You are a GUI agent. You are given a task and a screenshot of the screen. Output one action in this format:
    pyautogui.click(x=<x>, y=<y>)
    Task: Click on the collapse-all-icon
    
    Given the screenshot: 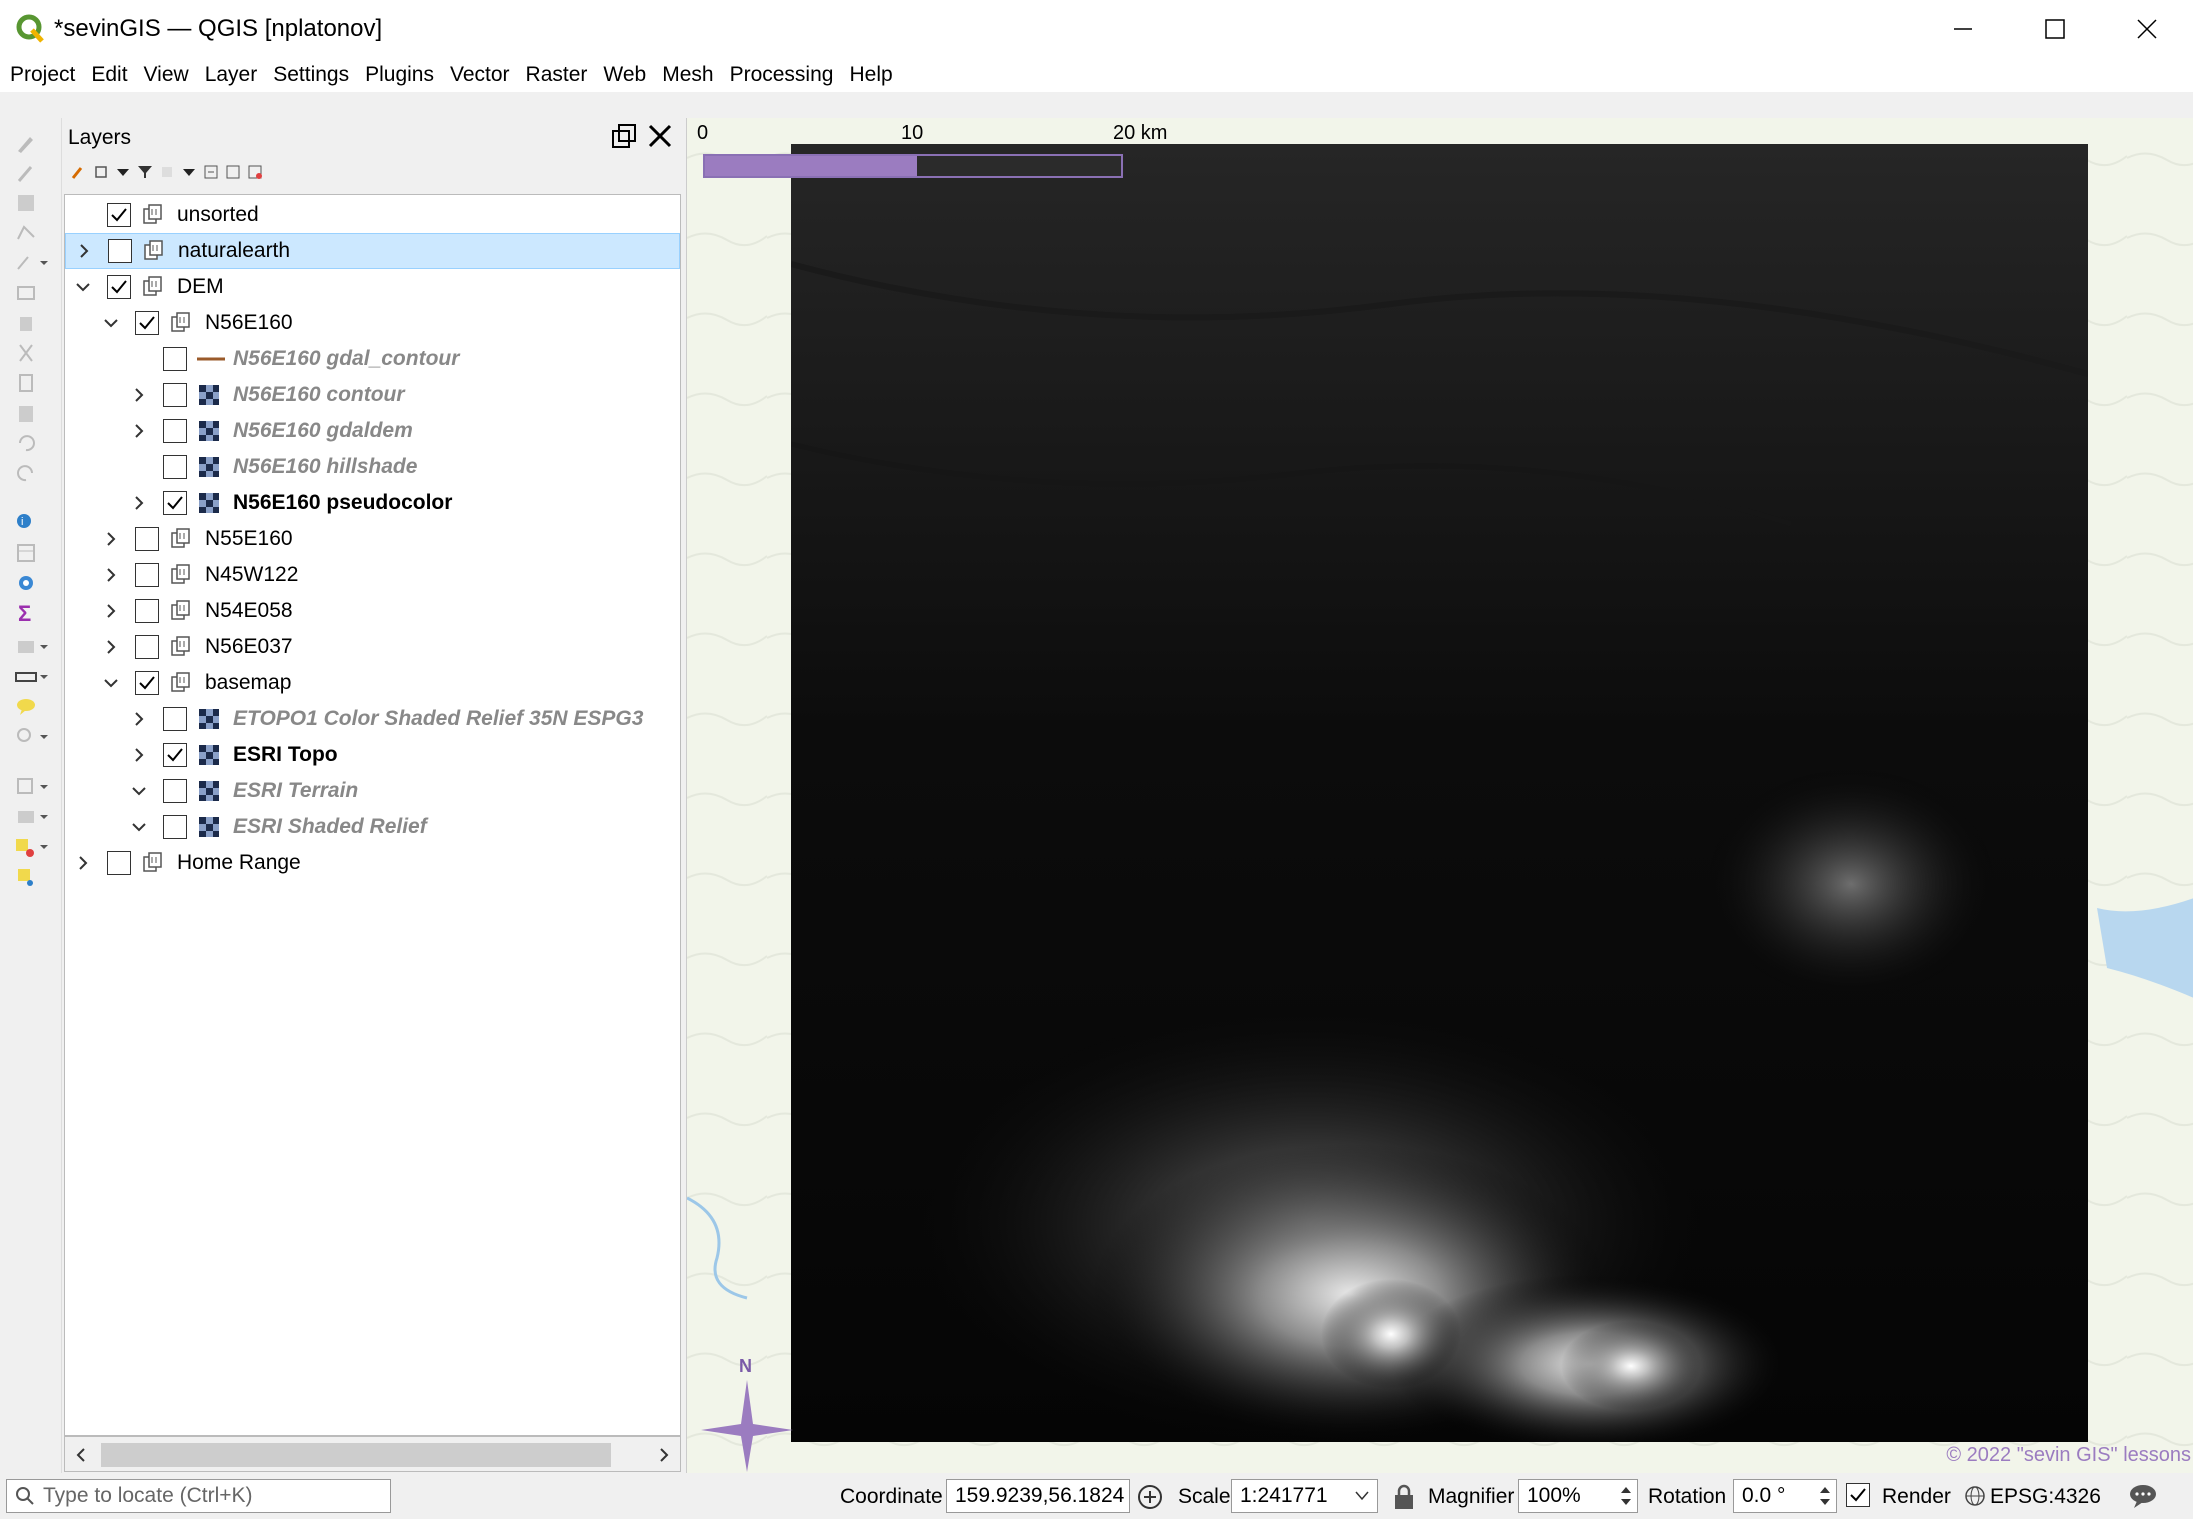 What is the action you would take?
    pyautogui.click(x=233, y=172)
    